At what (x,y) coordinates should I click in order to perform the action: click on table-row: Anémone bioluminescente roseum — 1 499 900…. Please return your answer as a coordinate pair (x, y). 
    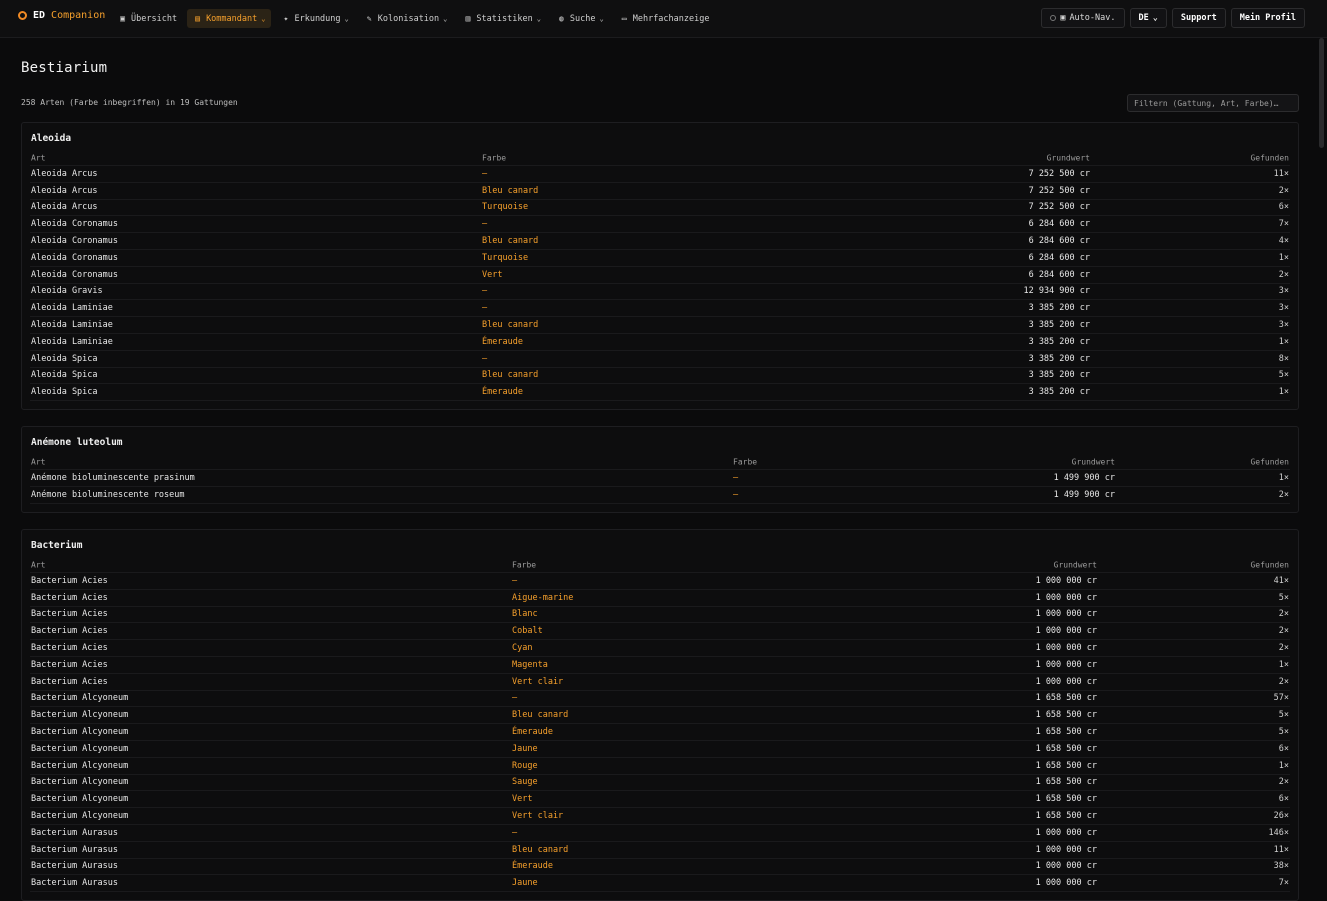
    Looking at the image, I should click on (660, 495).